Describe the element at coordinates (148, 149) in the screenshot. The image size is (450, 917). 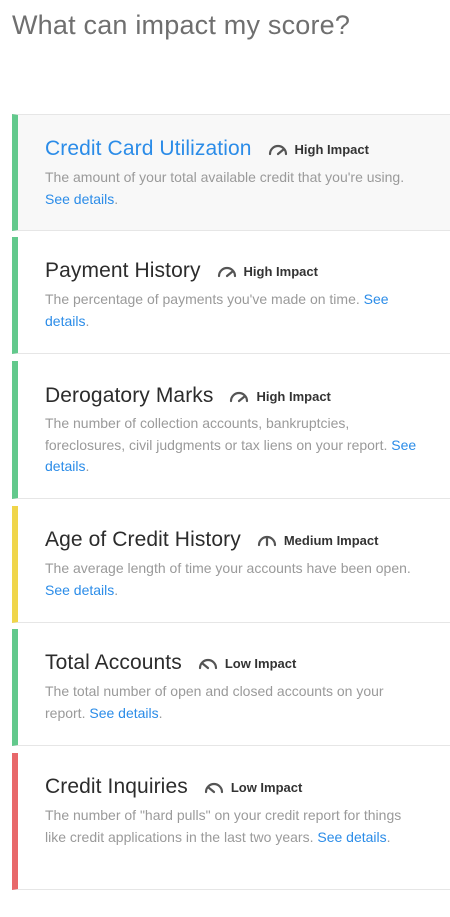
I see `factor-title-link: Credit Card Utilization` at that location.